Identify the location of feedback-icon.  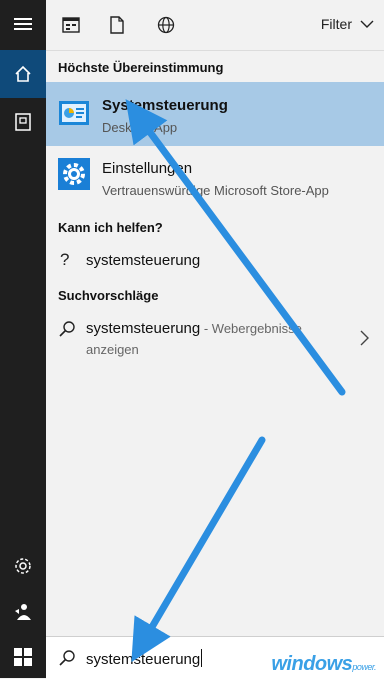
(23, 612).